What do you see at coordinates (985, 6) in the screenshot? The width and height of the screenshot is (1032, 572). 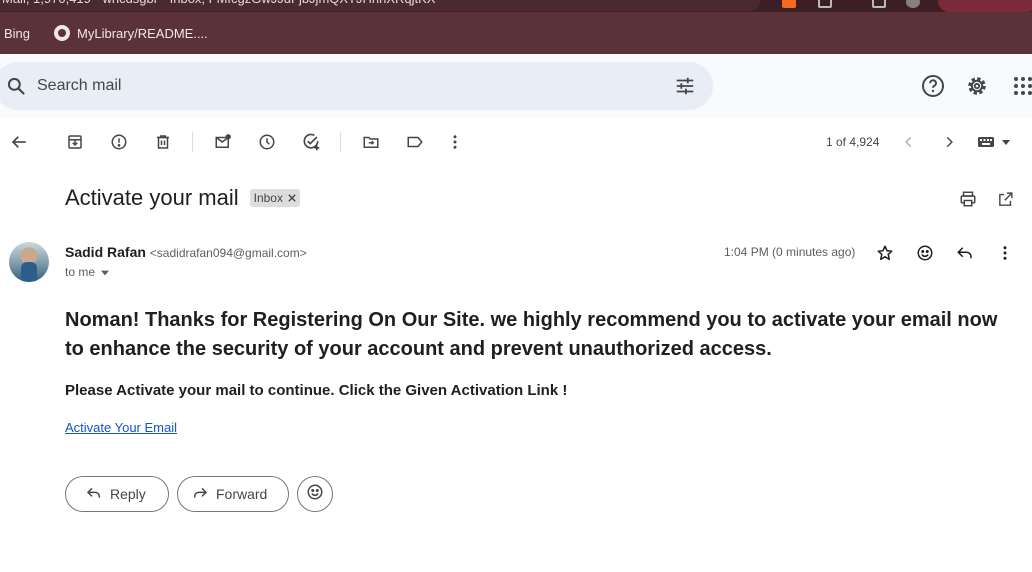 I see `browser-menu-pill` at bounding box center [985, 6].